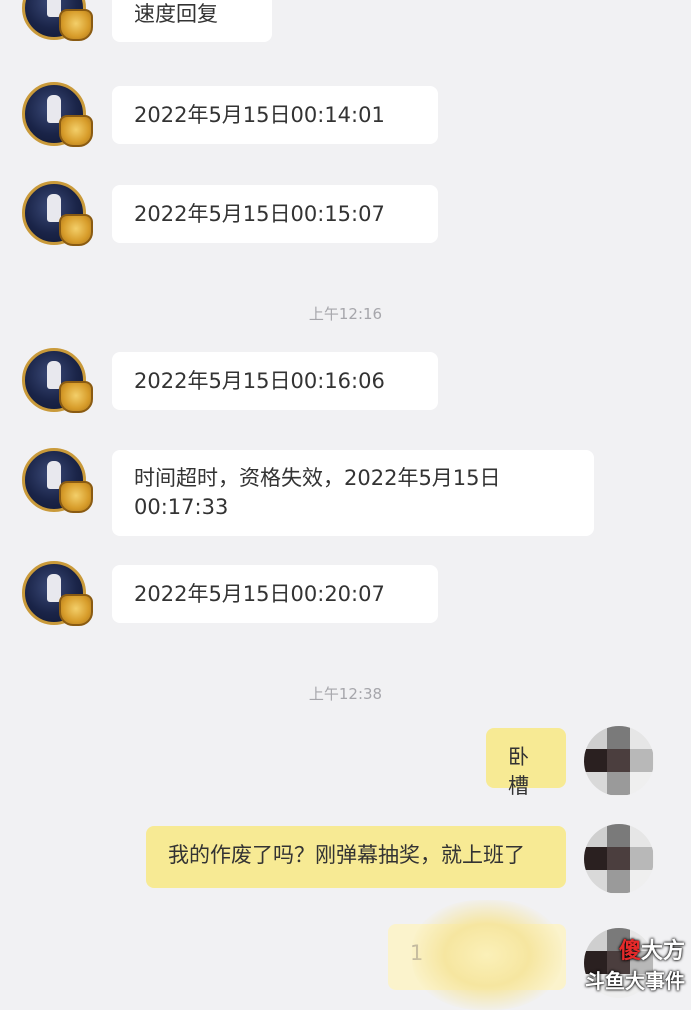 The height and width of the screenshot is (1010, 691). Describe the element at coordinates (275, 115) in the screenshot. I see `message-bubble: 2022年5月15日00:14:01` at that location.